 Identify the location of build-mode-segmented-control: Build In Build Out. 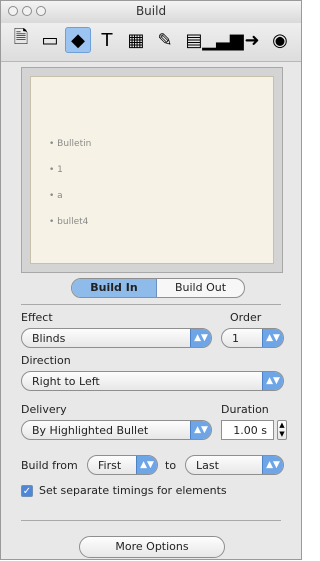
(158, 288).